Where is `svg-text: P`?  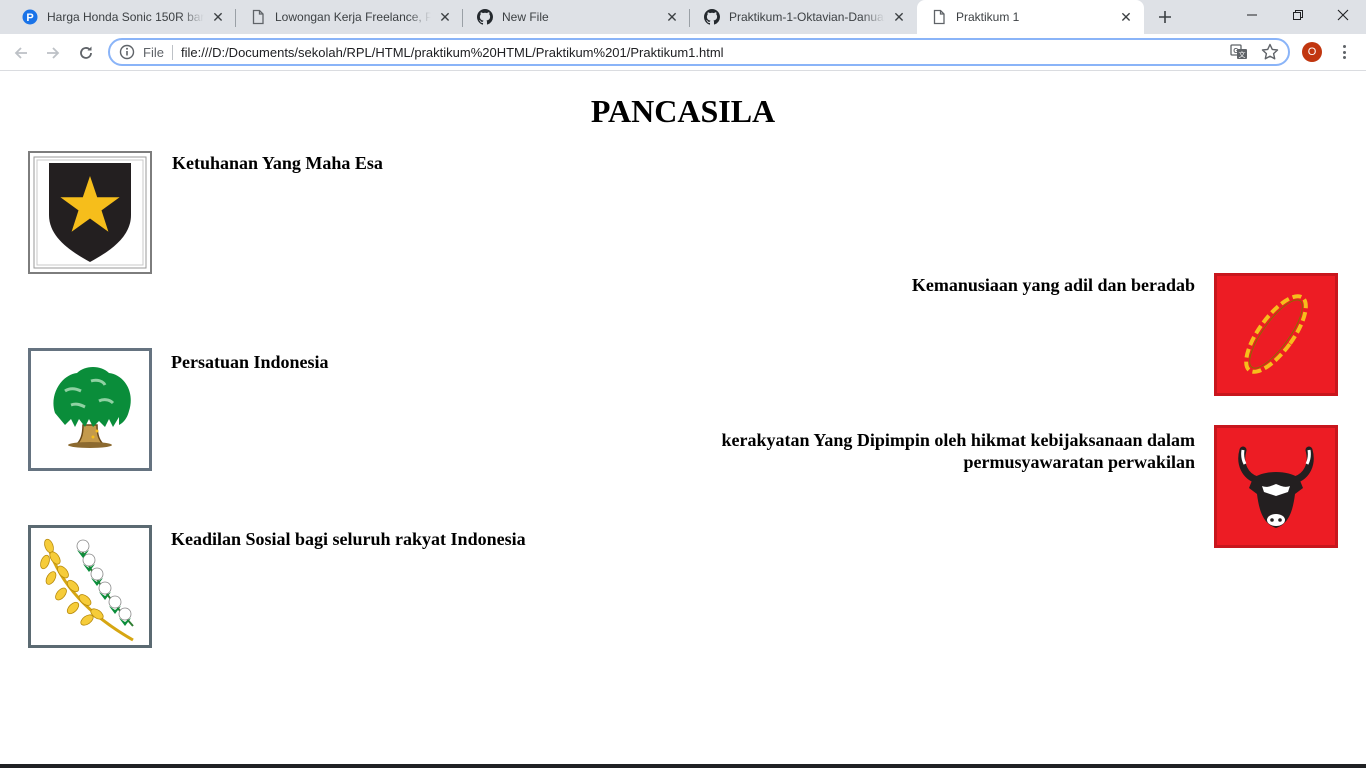
svg-text: P is located at coordinates (29, 18).